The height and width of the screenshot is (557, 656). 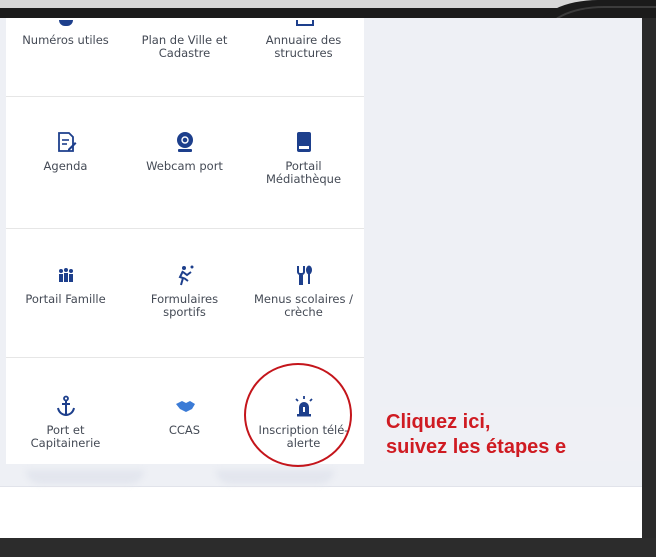 What do you see at coordinates (184, 416) in the screenshot?
I see `tile-ccas: CCAS` at bounding box center [184, 416].